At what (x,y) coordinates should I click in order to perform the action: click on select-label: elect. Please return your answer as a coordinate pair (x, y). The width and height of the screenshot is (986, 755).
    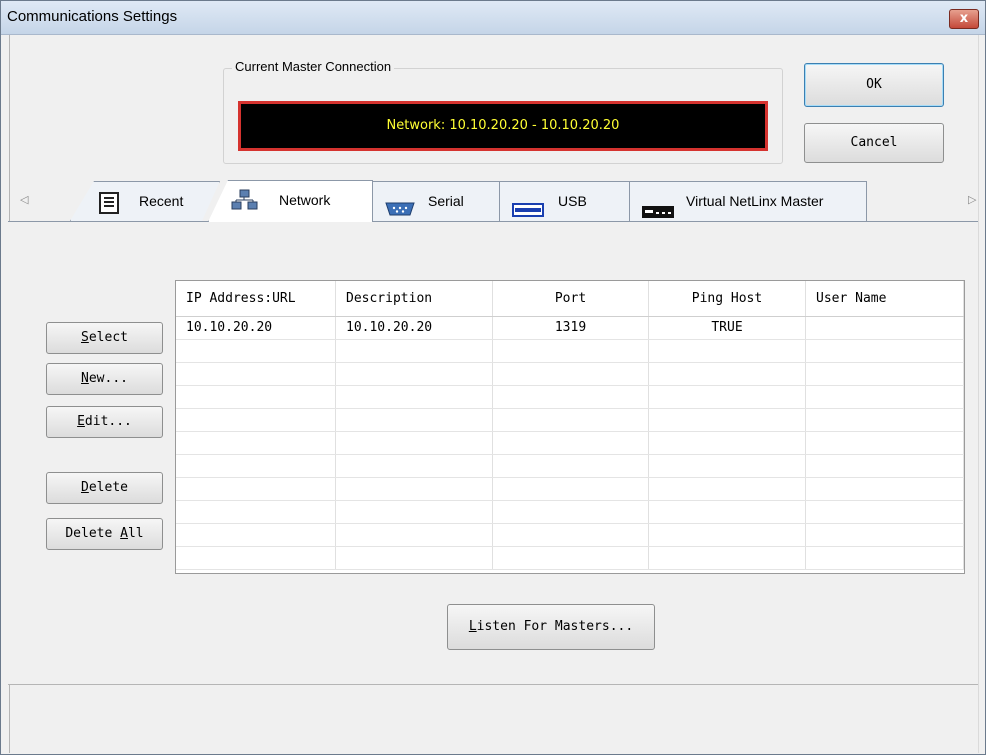
    Looking at the image, I should click on (108, 337).